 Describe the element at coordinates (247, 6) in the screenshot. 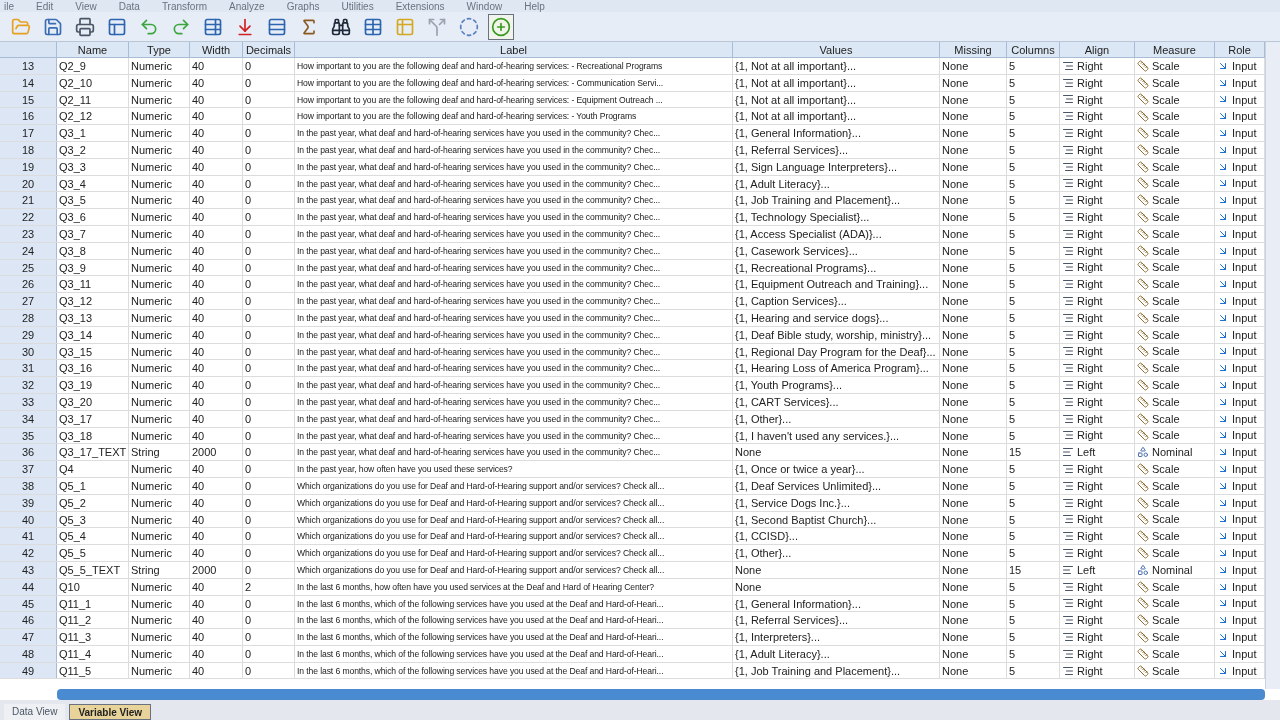

I see `menu-item: Analyze` at that location.